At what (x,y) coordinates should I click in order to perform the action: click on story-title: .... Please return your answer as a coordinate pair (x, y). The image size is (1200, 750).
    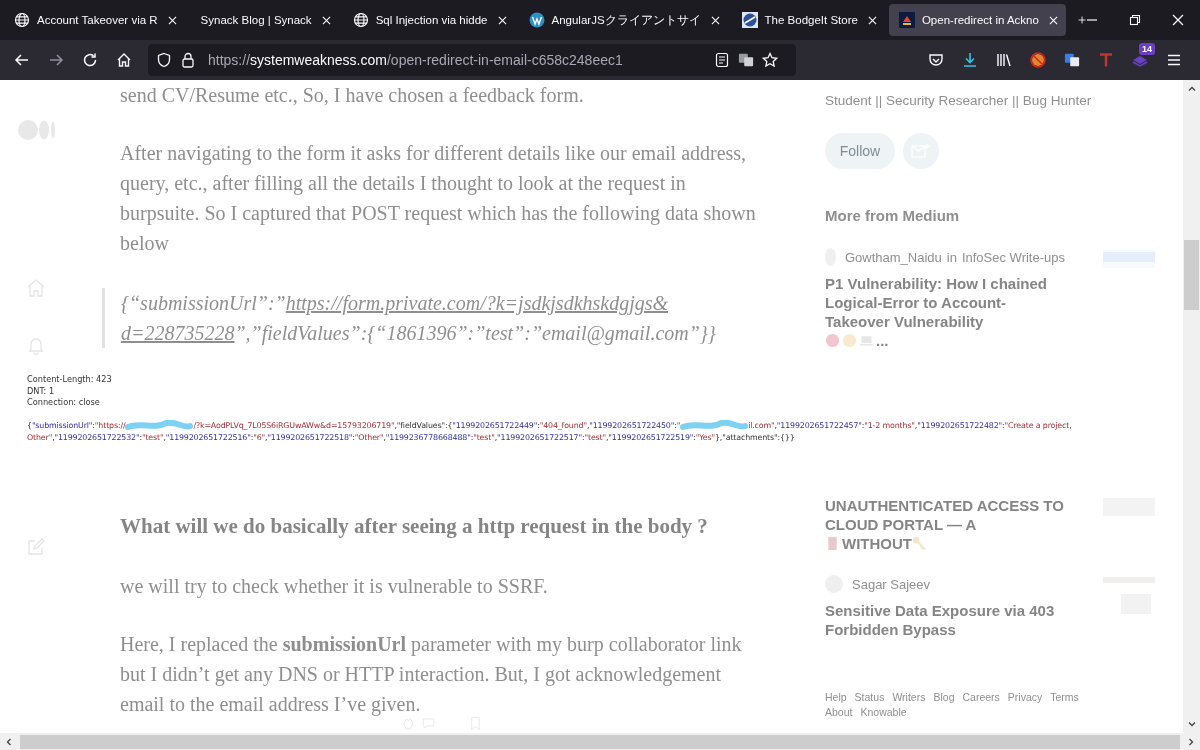
    Looking at the image, I should click on (882, 340).